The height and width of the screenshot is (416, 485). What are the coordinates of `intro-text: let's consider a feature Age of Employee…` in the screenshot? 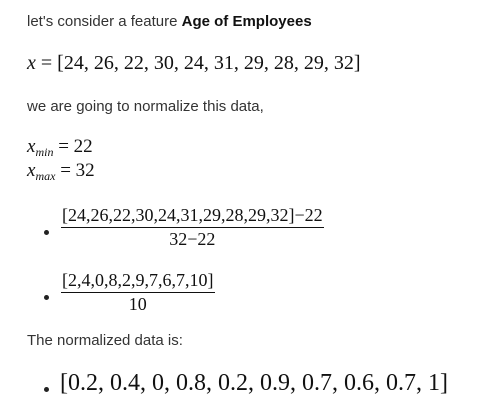 It's located at (169, 21).